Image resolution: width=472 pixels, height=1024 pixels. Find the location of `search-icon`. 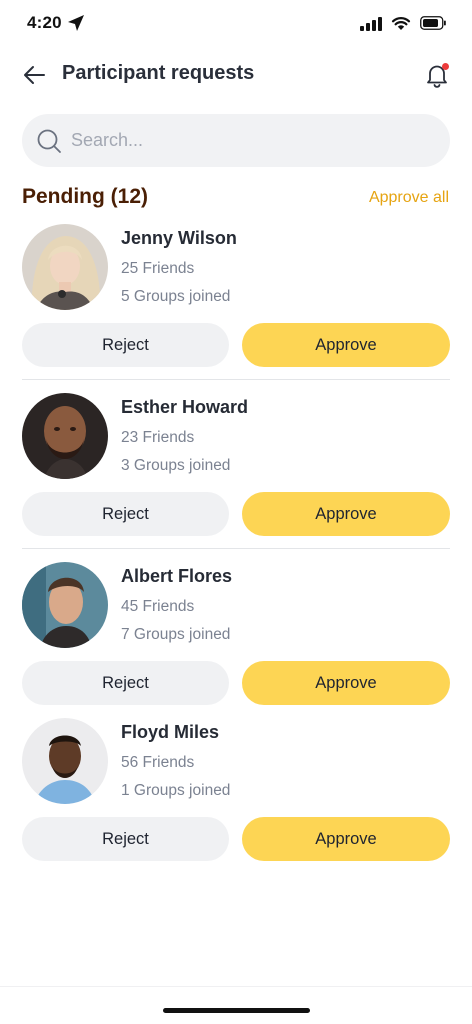

search-icon is located at coordinates (49, 141).